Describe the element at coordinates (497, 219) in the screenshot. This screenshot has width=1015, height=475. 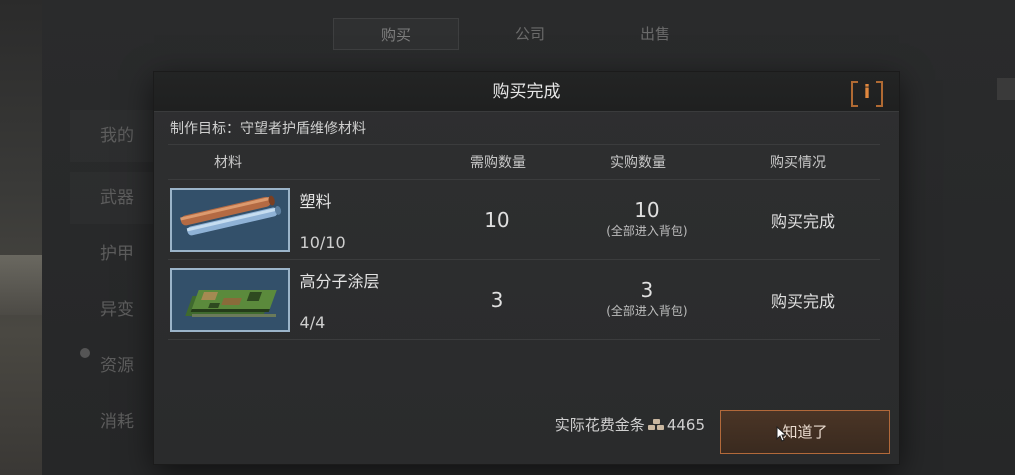
I see `need-quantity: 10` at that location.